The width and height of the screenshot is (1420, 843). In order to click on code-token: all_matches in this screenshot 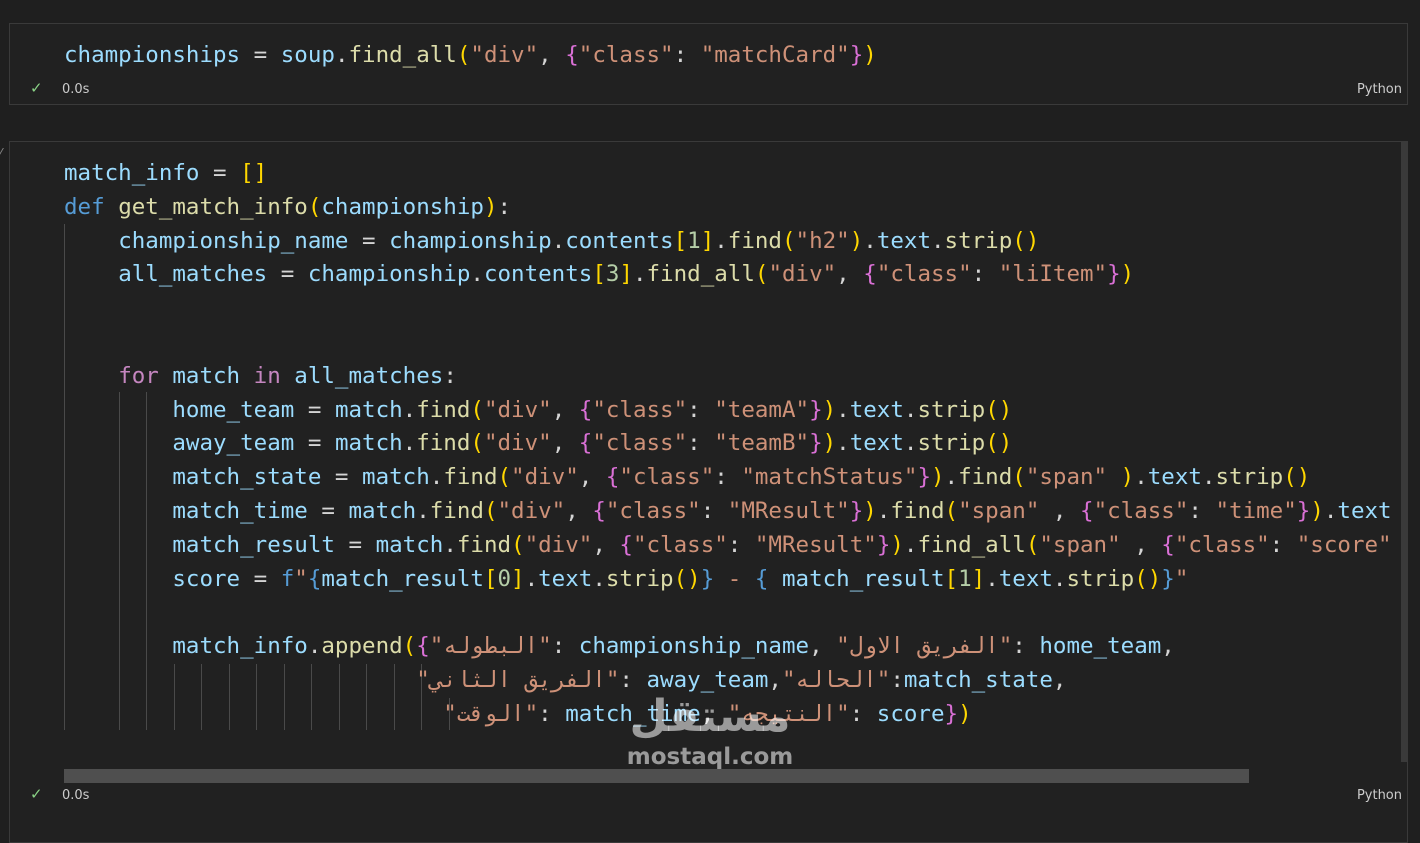, I will do `click(193, 274)`.